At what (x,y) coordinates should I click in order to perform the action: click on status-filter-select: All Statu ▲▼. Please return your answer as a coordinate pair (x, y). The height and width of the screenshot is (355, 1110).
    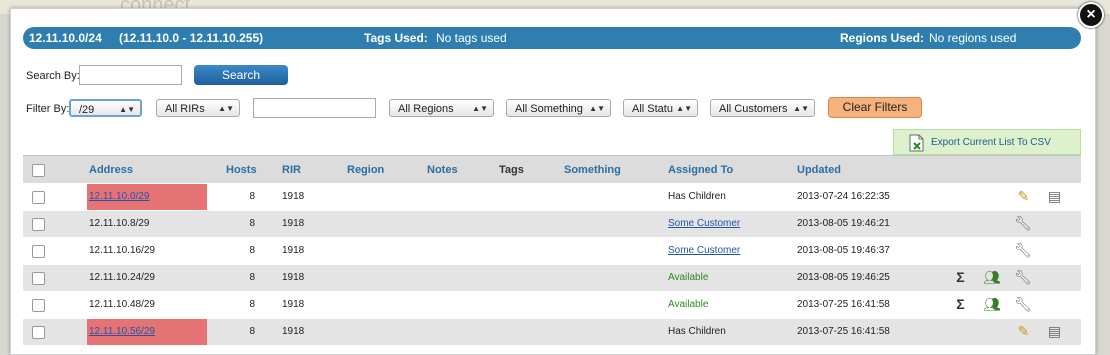
    Looking at the image, I should click on (660, 108).